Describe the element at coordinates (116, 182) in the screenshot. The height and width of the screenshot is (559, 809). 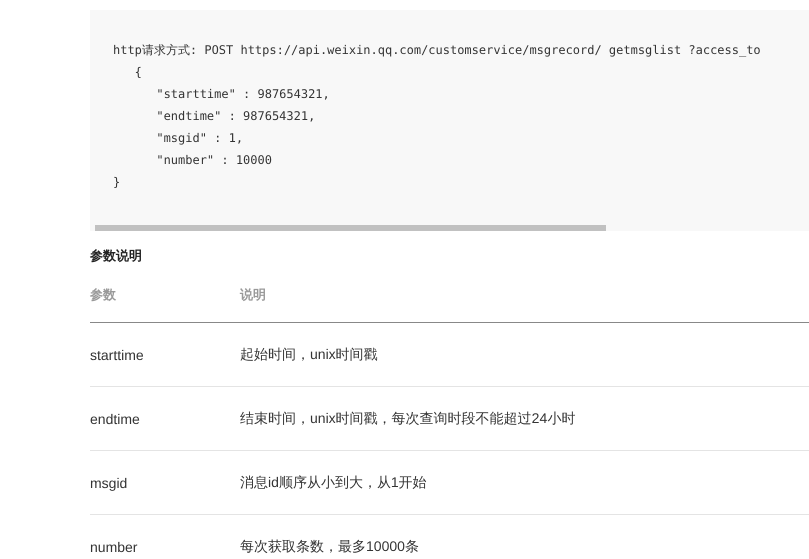
I see `code-line: }` at that location.